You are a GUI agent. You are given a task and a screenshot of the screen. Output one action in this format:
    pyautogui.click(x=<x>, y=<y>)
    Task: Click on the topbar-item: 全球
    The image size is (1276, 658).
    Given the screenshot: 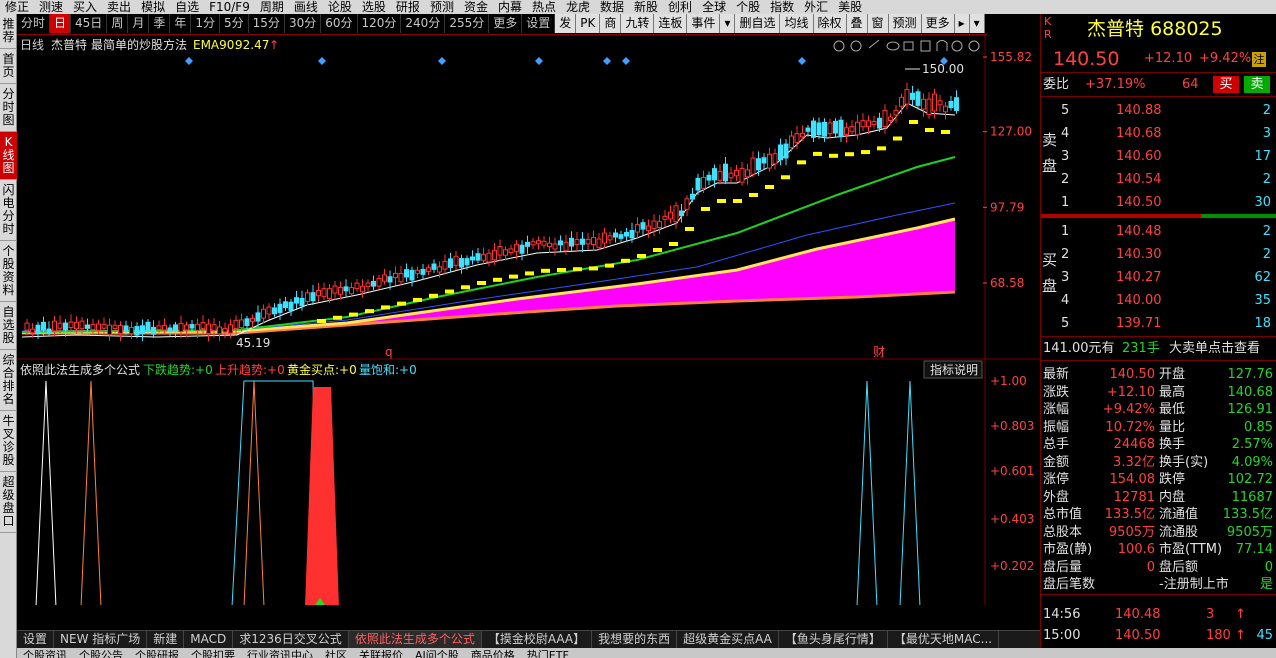 What is the action you would take?
    pyautogui.click(x=714, y=7)
    